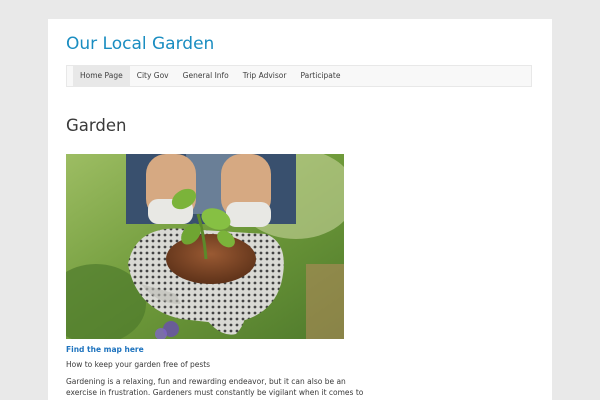 This screenshot has width=600, height=400. What do you see at coordinates (320, 76) in the screenshot?
I see `nav-item-participate: Participate` at bounding box center [320, 76].